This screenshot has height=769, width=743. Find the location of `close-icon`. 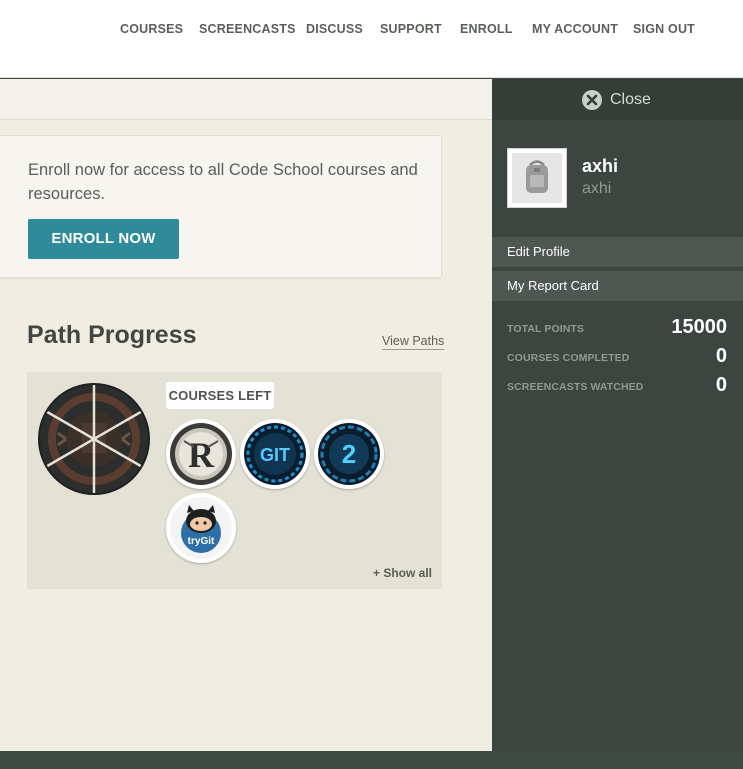

close-icon is located at coordinates (592, 100).